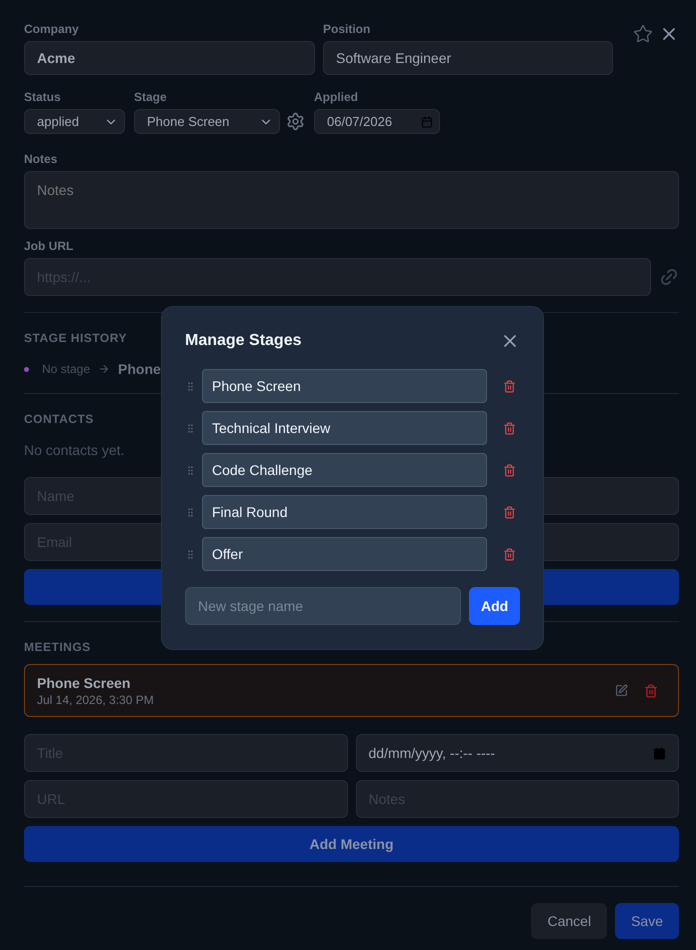 This screenshot has height=950, width=696. Describe the element at coordinates (43, 97) in the screenshot. I see `field-label: Status` at that location.